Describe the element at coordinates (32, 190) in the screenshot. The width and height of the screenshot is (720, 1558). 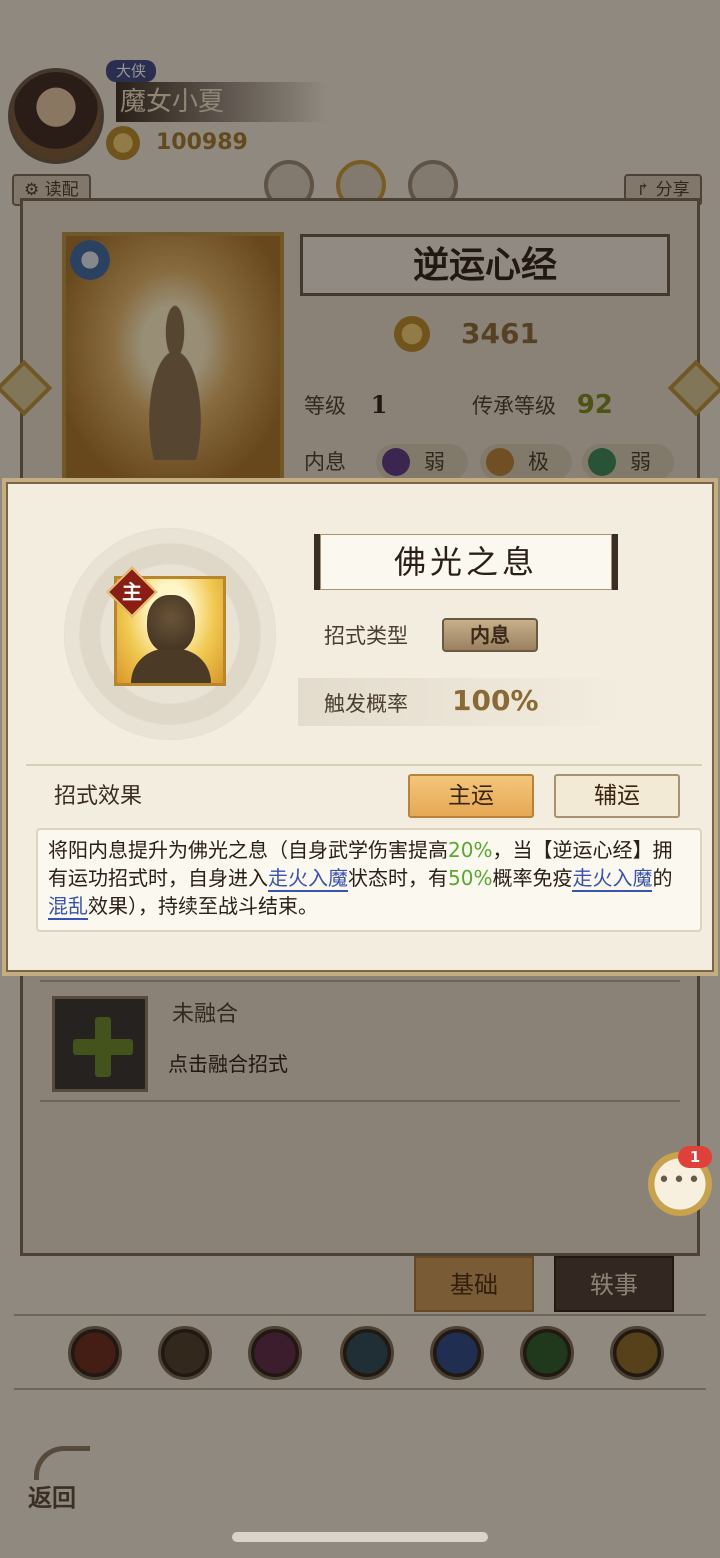
I see `gear-icon: ⚙` at that location.